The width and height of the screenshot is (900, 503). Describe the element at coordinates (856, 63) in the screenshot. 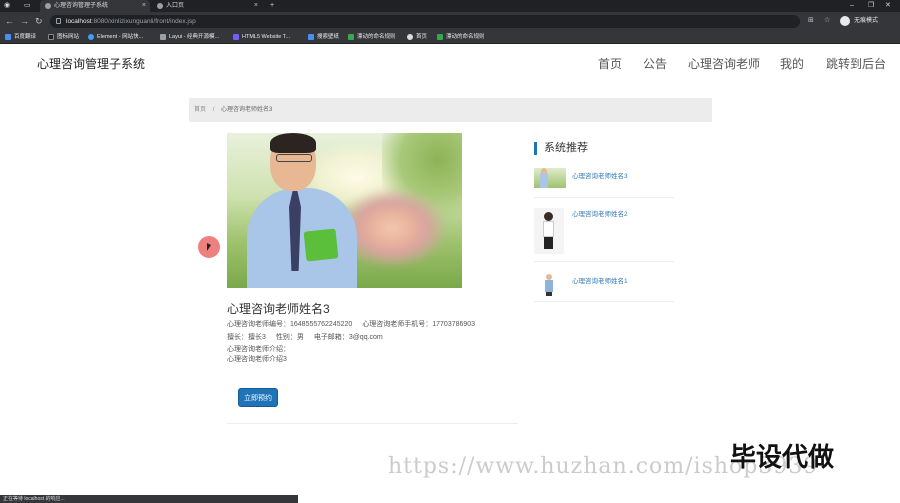

I see `nav-admin: 跳转到后台` at that location.